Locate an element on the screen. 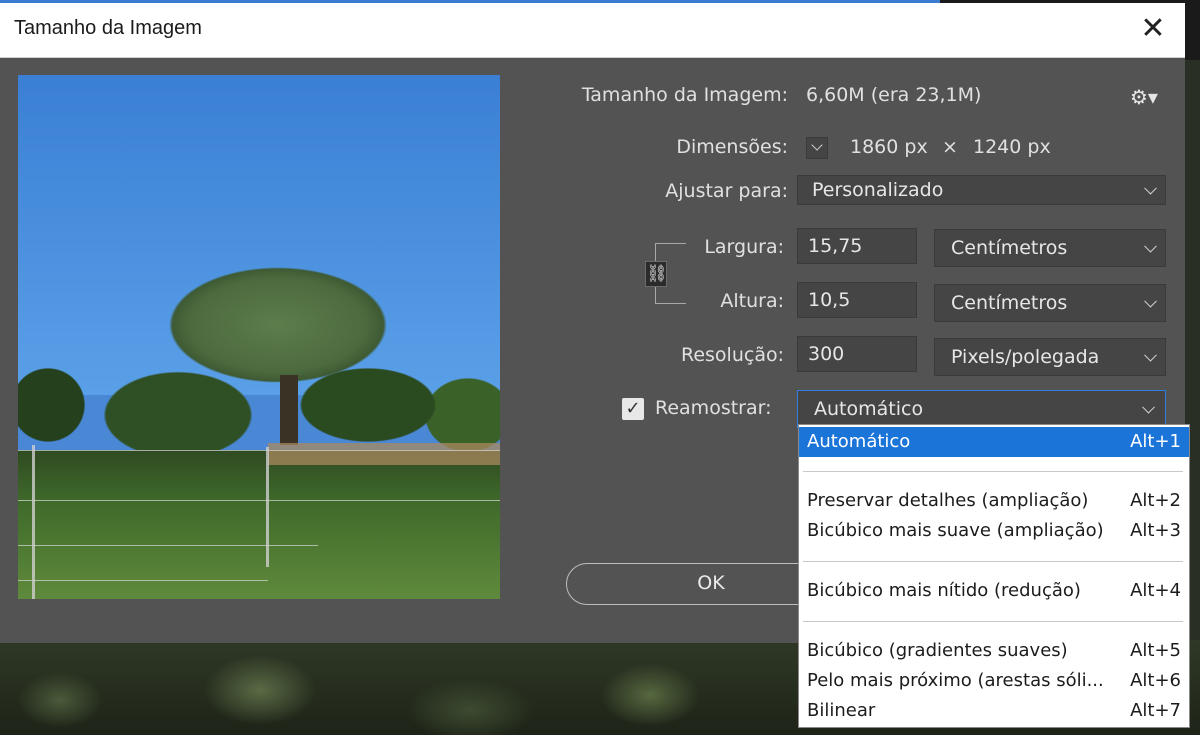 The height and width of the screenshot is (735, 1200). menu-item-bicubic-sharper: Bicúbico mais nítido (redução) Alt+4 is located at coordinates (994, 591).